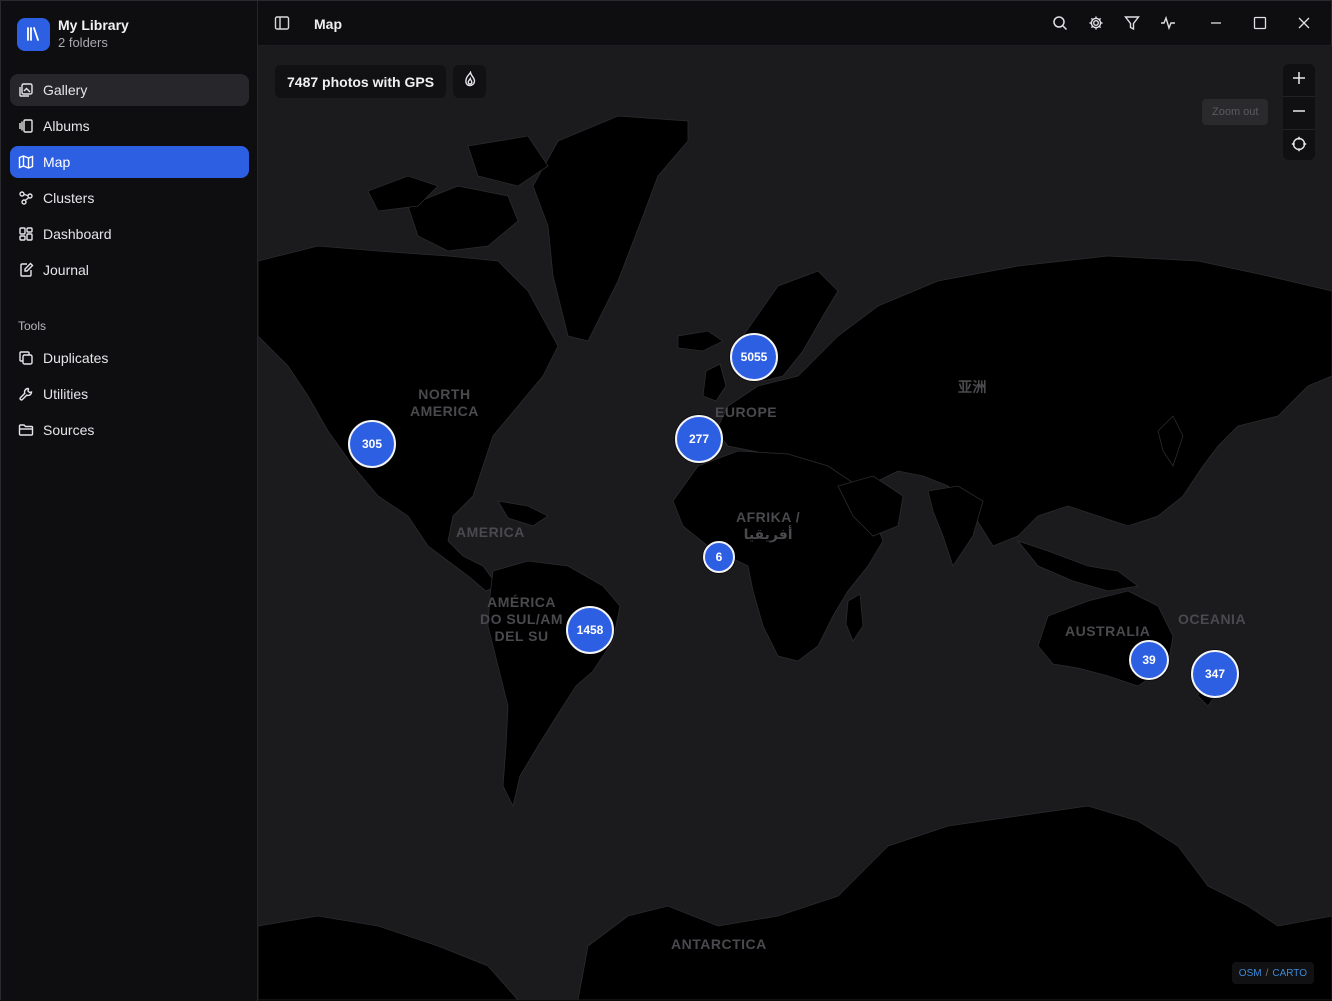 The height and width of the screenshot is (1001, 1332). What do you see at coordinates (1108, 631) in the screenshot?
I see `map-label-australia: AUSTRALIA` at bounding box center [1108, 631].